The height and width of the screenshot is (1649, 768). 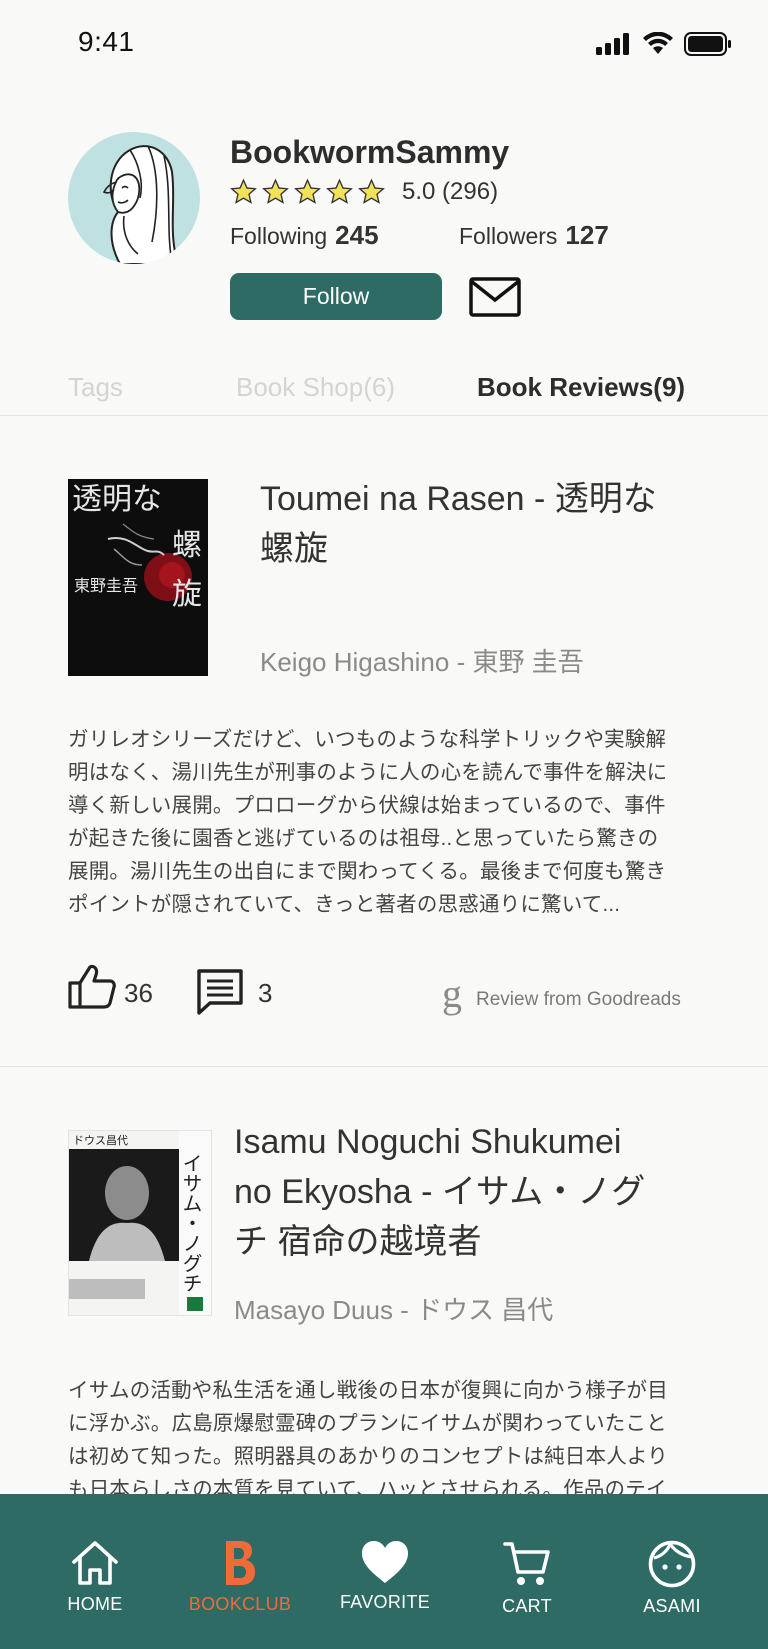 I want to click on review-line: が起きた後に園香と逃げているのは祖母..と思っていたら驚きの, so click(x=363, y=838).